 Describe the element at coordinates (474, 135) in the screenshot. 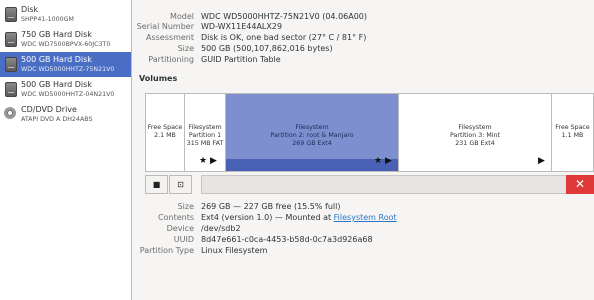

I see `segment-line: Partition 3: Mint` at that location.